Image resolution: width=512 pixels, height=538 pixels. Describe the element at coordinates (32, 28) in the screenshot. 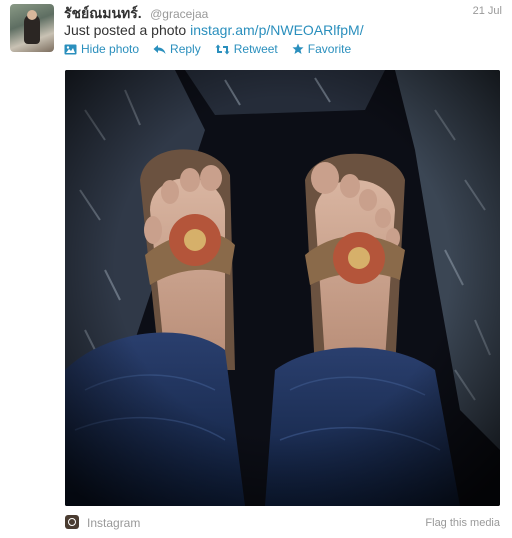

I see `avatar` at that location.